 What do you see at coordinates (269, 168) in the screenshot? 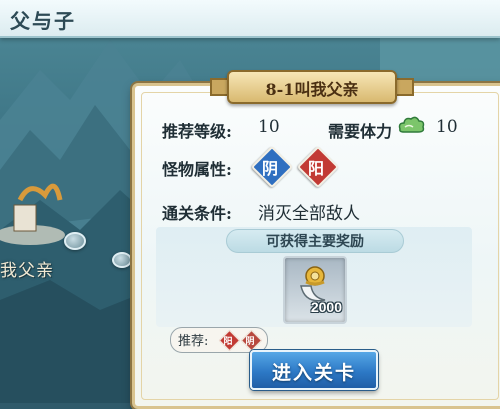
I see `yin-badge-text: 阴` at bounding box center [269, 168].